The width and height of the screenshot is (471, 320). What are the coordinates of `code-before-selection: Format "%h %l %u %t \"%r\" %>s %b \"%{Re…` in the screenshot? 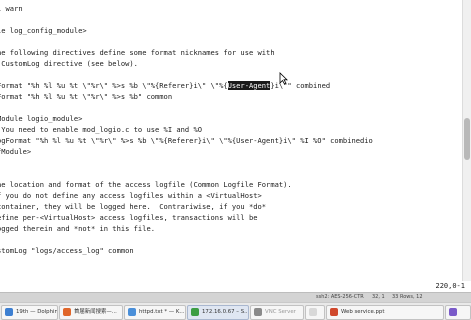 It's located at (114, 85).